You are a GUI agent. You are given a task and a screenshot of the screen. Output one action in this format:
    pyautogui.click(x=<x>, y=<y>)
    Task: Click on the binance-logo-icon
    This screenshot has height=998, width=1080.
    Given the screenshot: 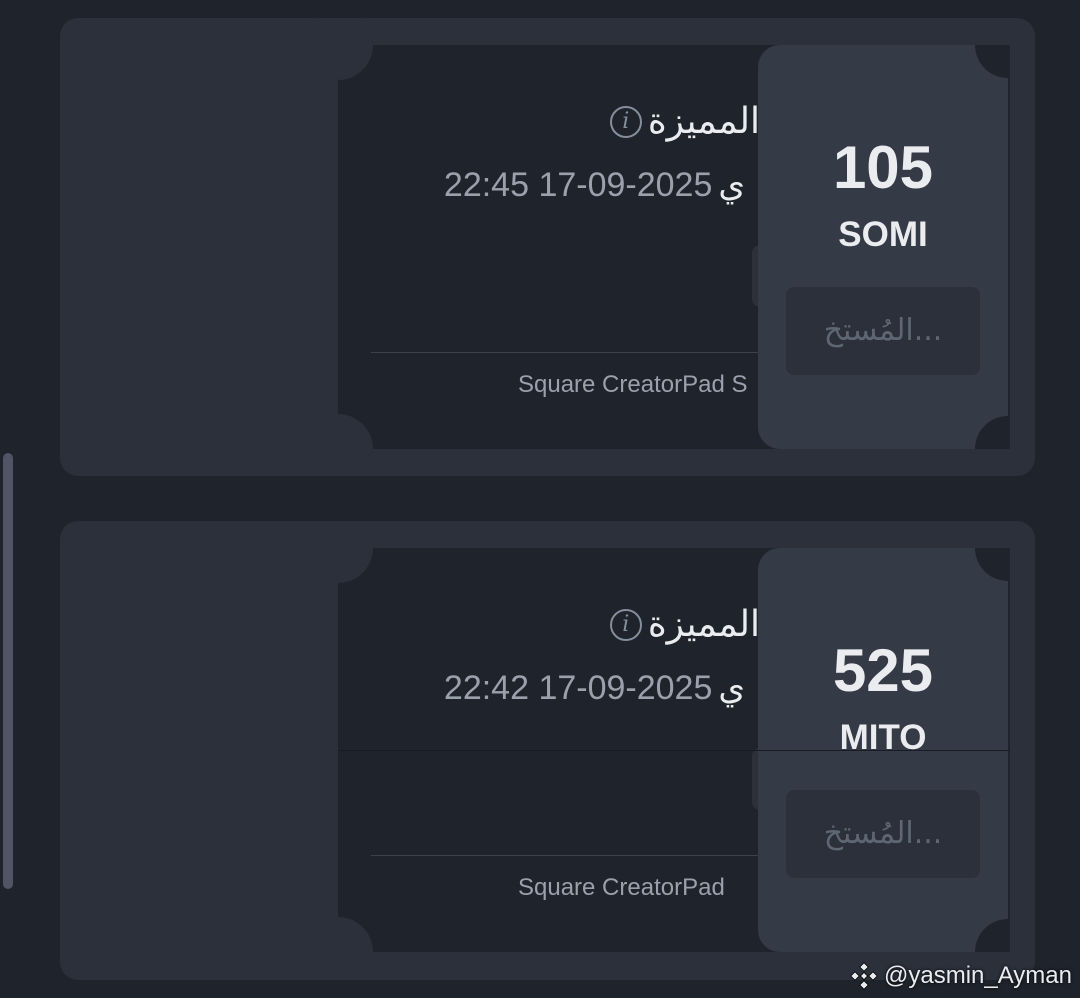 What is the action you would take?
    pyautogui.click(x=864, y=976)
    